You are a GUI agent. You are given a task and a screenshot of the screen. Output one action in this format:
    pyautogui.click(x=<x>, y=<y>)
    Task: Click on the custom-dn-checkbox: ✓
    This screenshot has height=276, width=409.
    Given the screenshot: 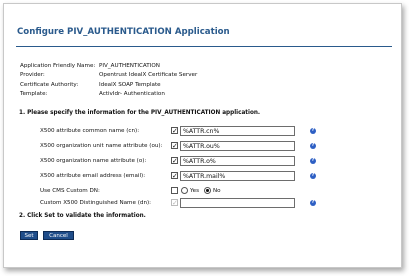 What is the action you would take?
    pyautogui.click(x=174, y=203)
    